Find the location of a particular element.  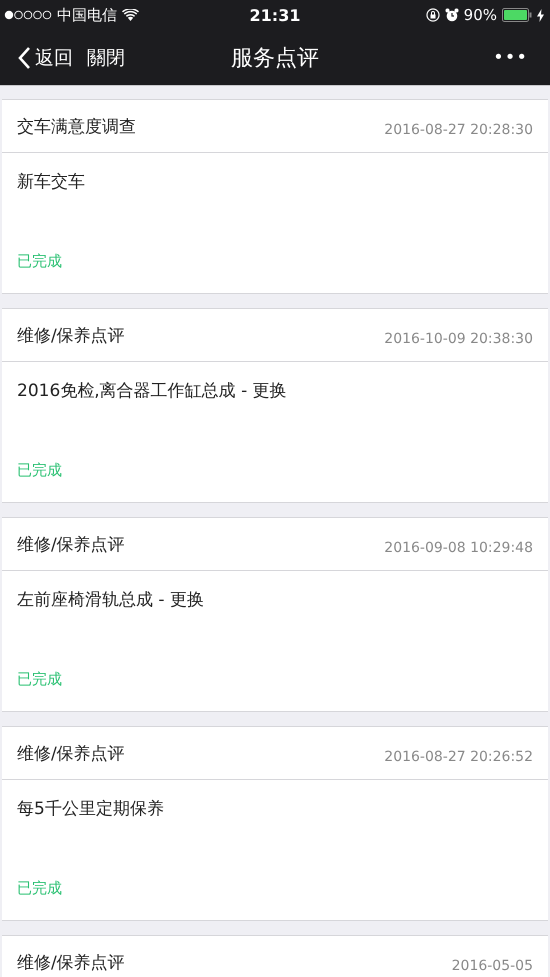

review-date: 2016-08-27 20:28:30 is located at coordinates (458, 129).